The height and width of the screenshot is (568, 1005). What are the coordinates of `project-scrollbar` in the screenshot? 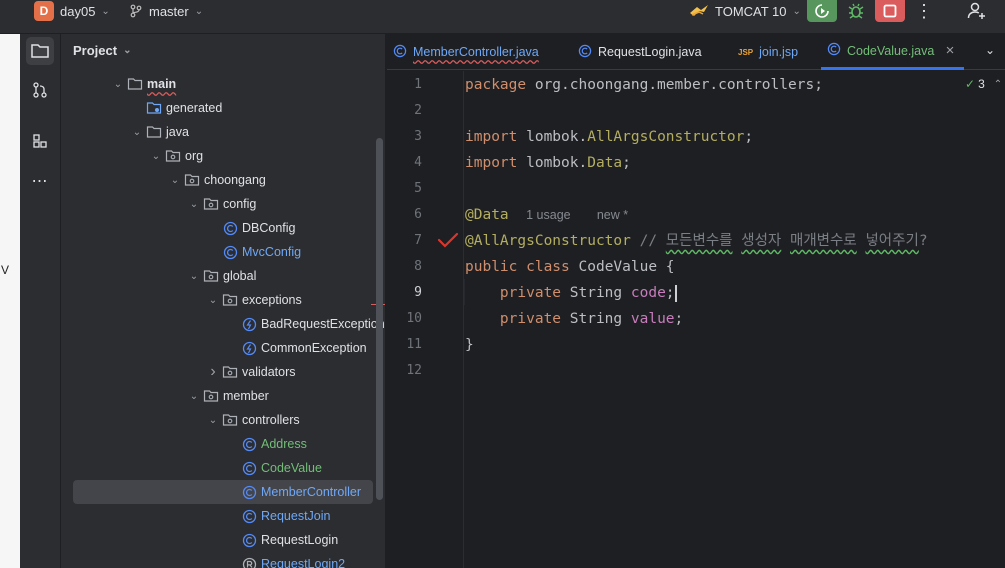 It's located at (379, 319).